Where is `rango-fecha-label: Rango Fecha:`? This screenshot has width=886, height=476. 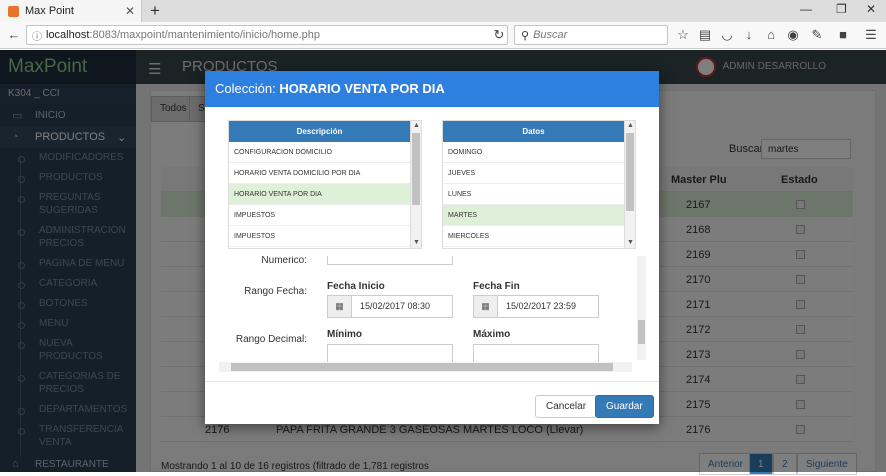
rango-fecha-label: Rango Fecha: is located at coordinates (275, 291).